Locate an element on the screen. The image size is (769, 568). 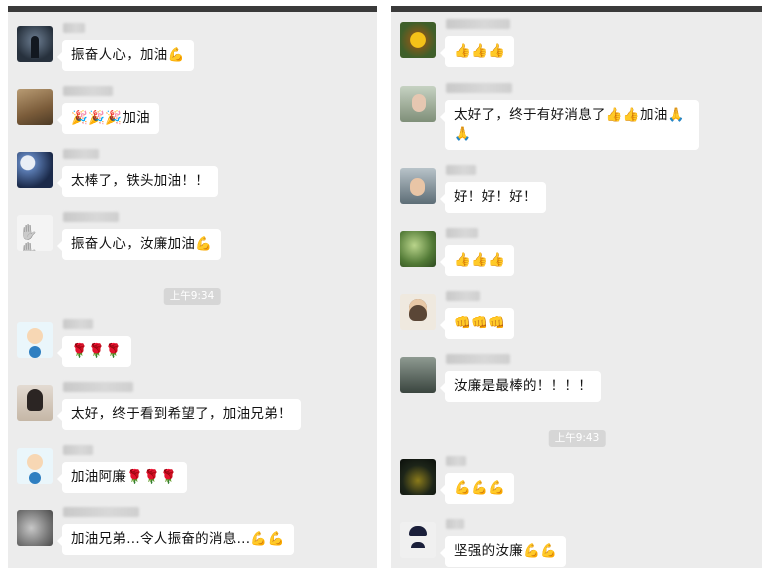
message-bubble: 太好，终于看到希望了，加油兄弟！ is located at coordinates (179, 414).